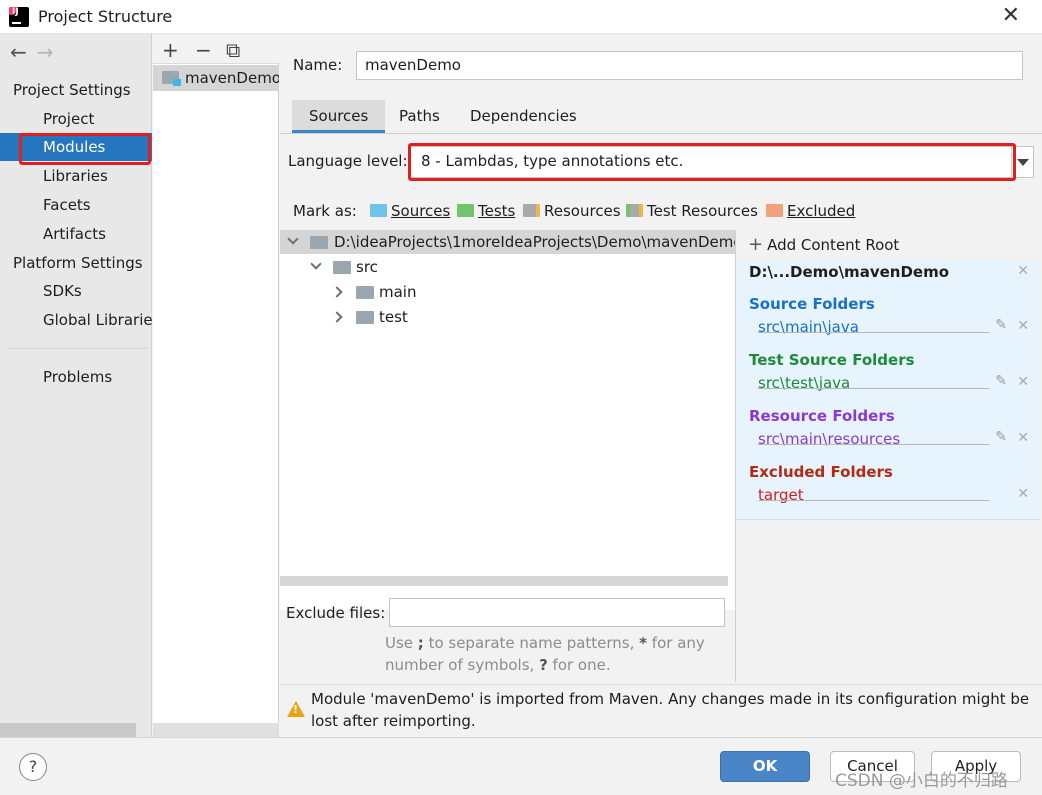 Image resolution: width=1042 pixels, height=795 pixels. Describe the element at coordinates (76, 377) in the screenshot. I see `sidebar-item-problems: Problems` at that location.